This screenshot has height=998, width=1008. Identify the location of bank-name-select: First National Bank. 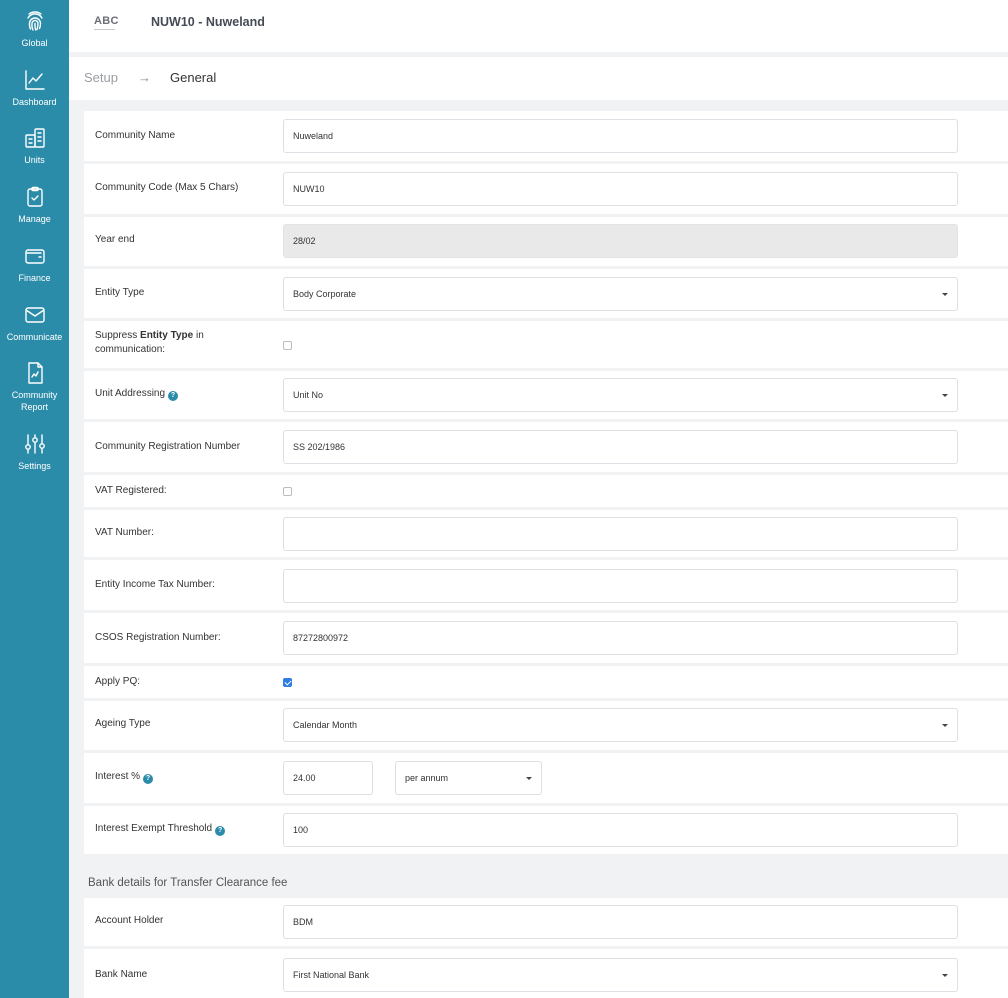
(620, 975).